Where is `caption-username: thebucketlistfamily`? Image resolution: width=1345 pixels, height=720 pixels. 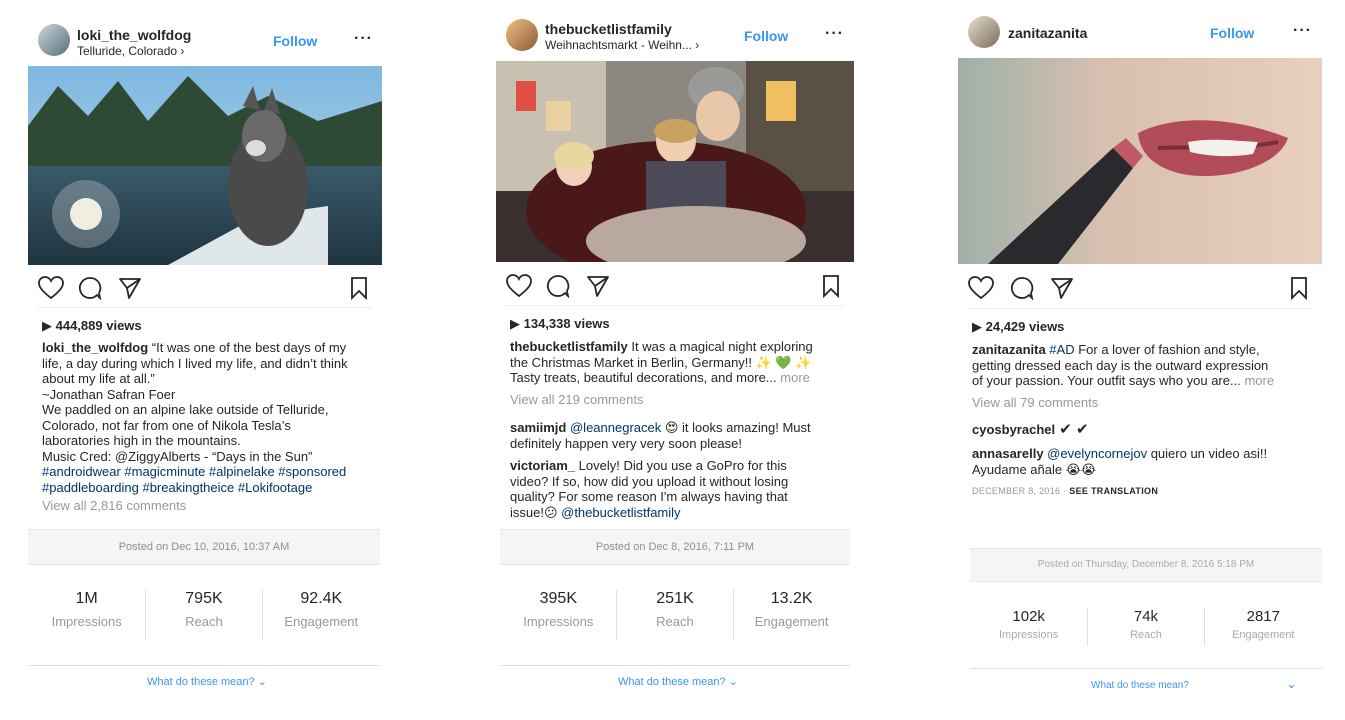
caption-username: thebucketlistfamily is located at coordinates (569, 346).